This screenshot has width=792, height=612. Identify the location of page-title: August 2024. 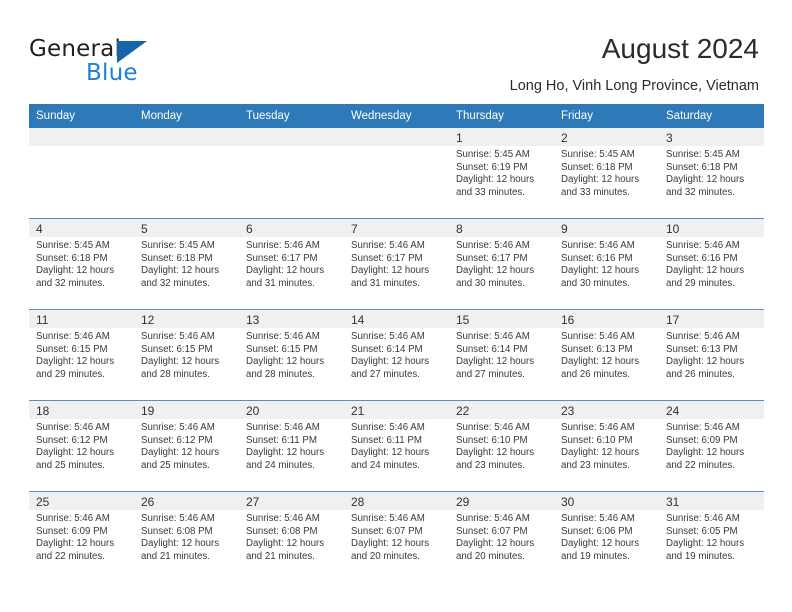
(680, 48).